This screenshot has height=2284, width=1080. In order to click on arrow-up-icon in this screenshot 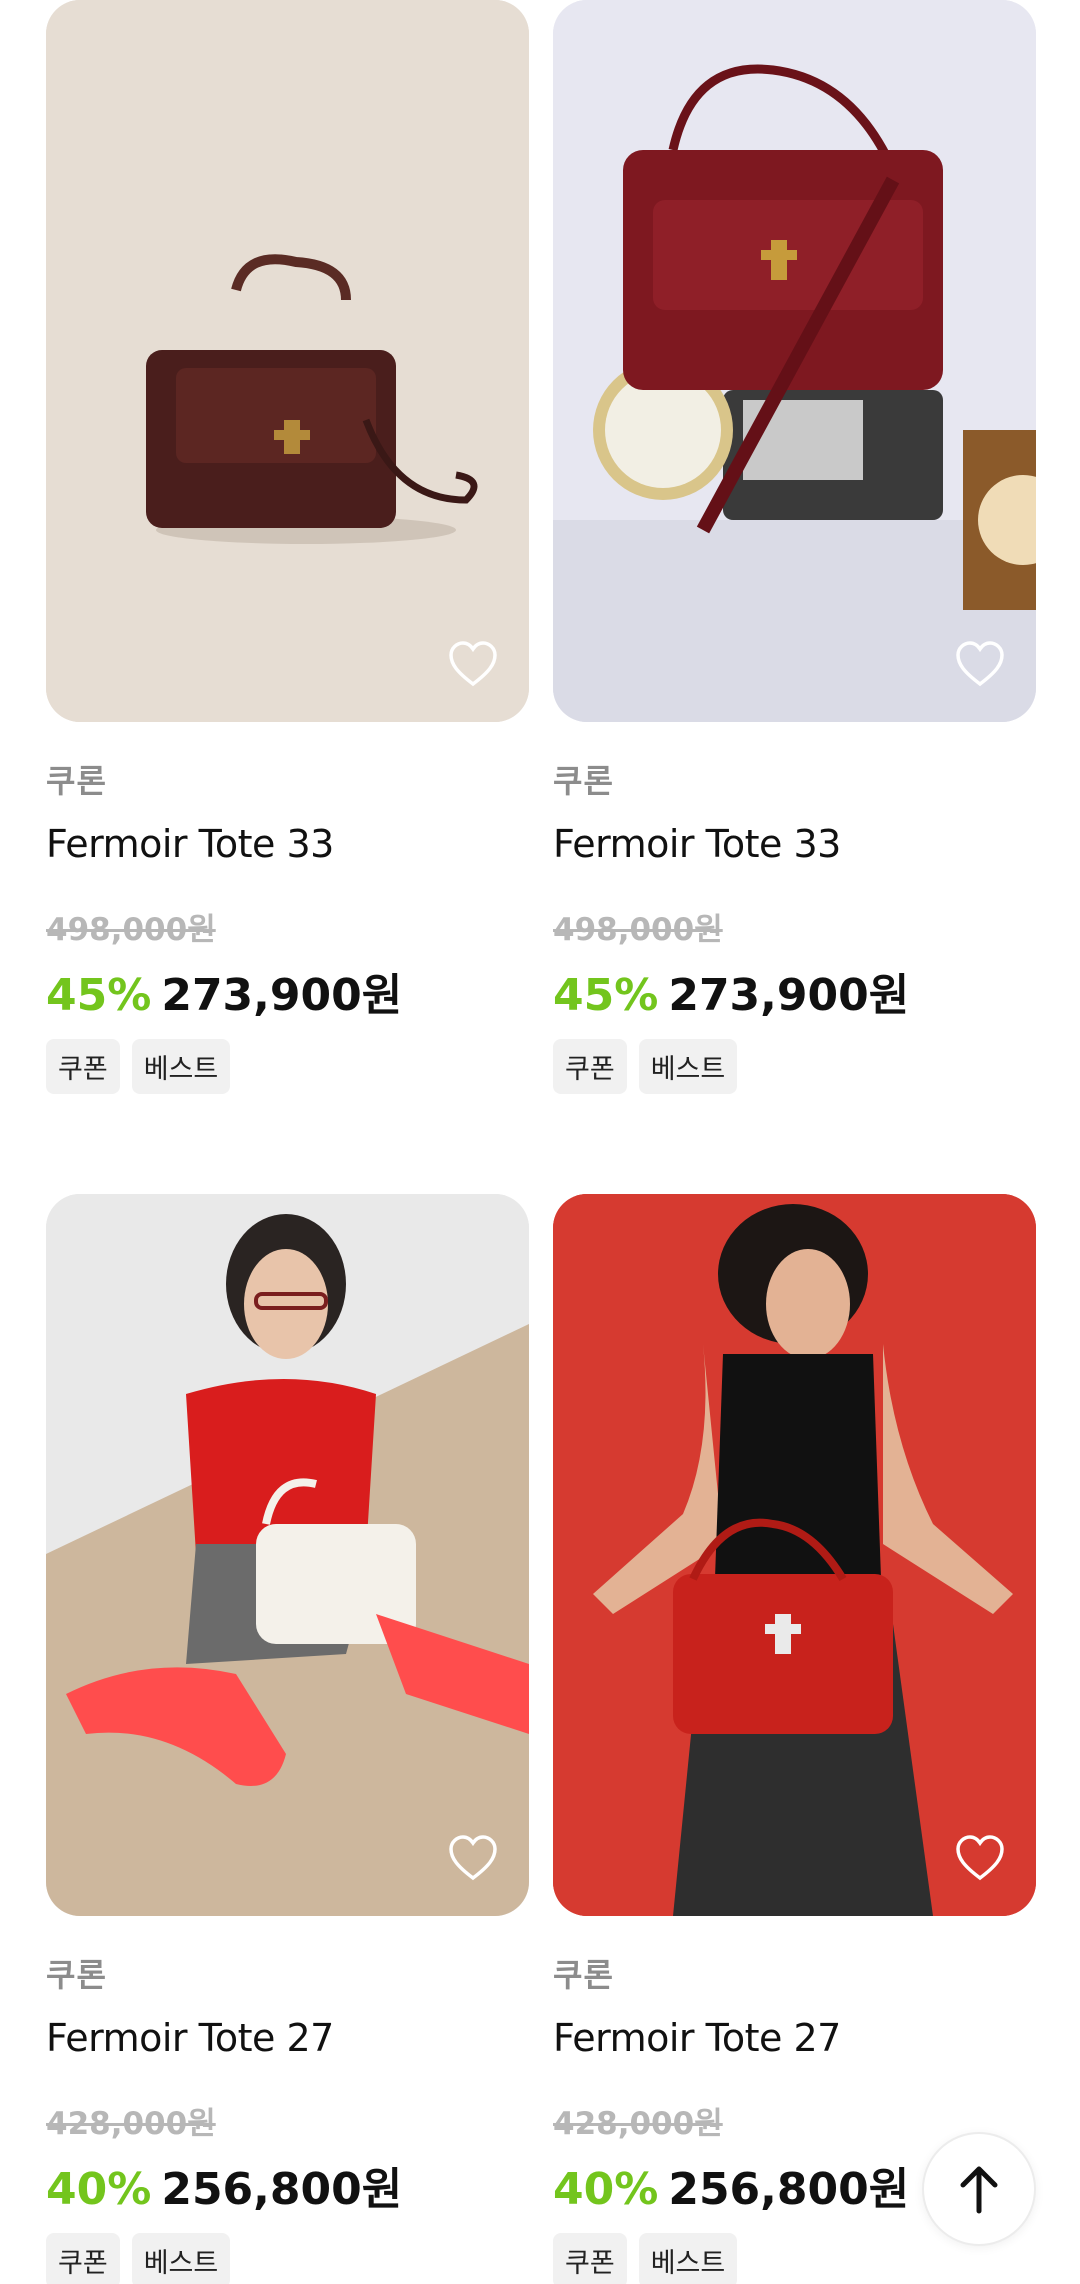, I will do `click(979, 2190)`.